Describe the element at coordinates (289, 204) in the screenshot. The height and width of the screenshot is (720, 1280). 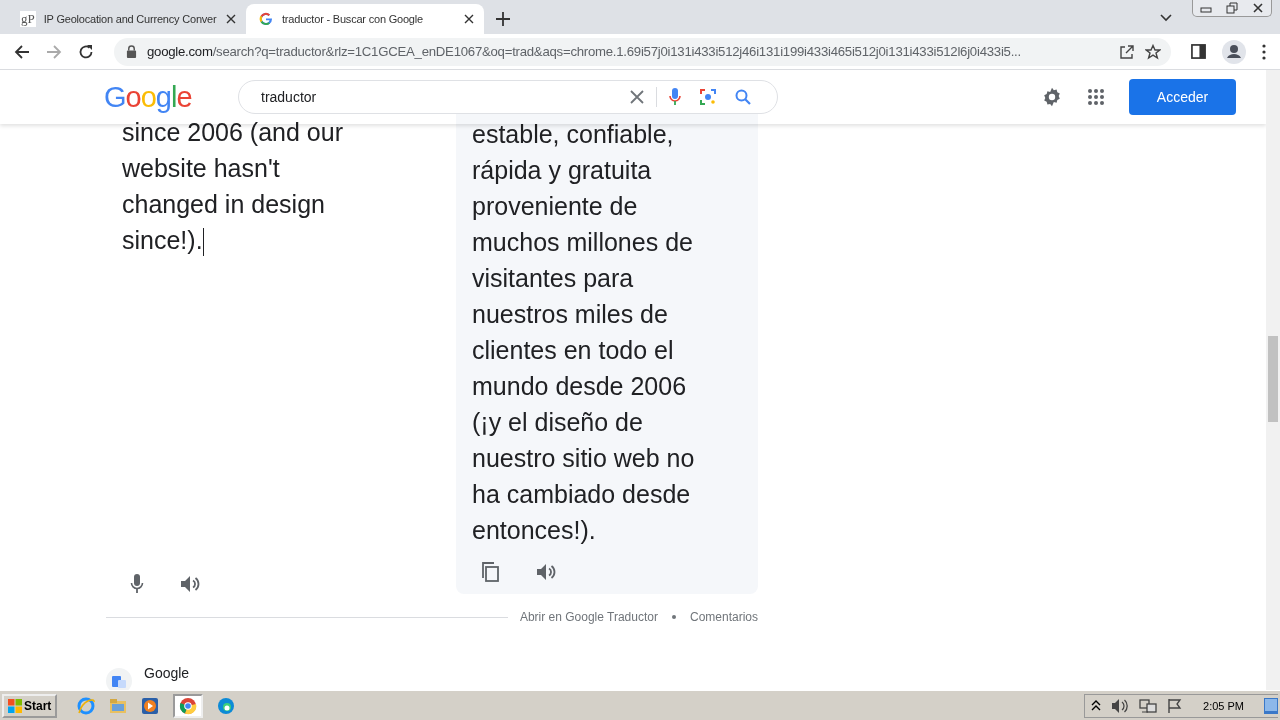
I see `source-text-line: changed in design` at that location.